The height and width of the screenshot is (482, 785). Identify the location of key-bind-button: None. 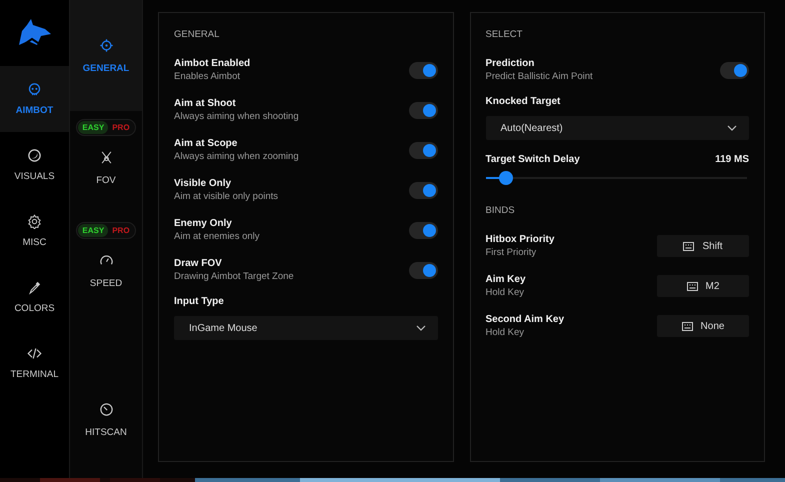
(703, 326).